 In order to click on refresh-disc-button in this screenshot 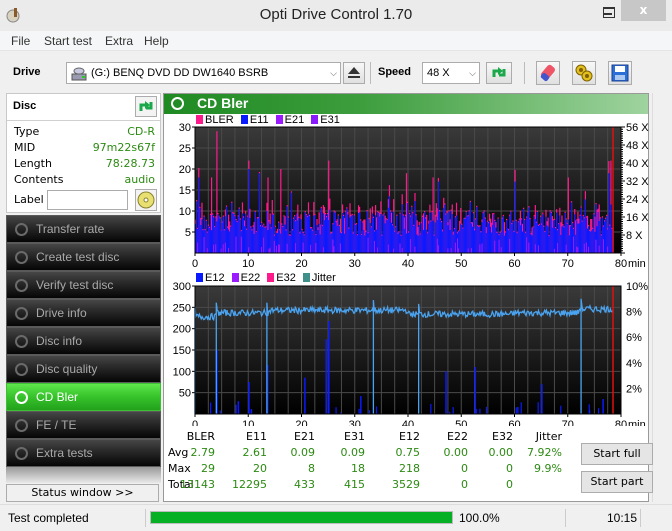, I will do `click(146, 106)`.